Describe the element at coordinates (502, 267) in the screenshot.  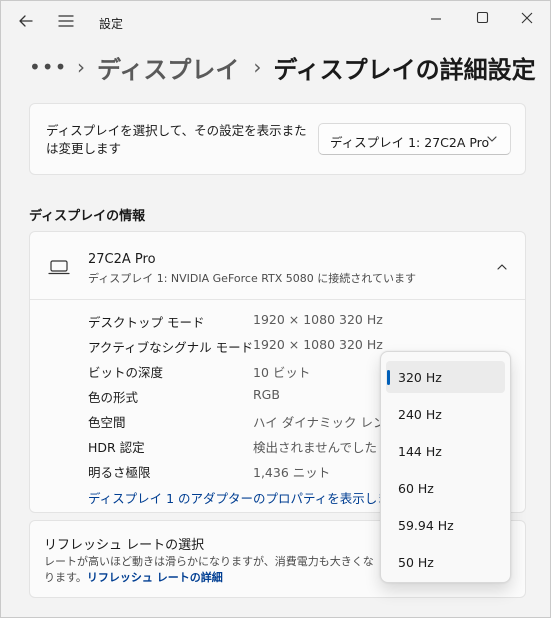
I see `chevron-up-icon` at that location.